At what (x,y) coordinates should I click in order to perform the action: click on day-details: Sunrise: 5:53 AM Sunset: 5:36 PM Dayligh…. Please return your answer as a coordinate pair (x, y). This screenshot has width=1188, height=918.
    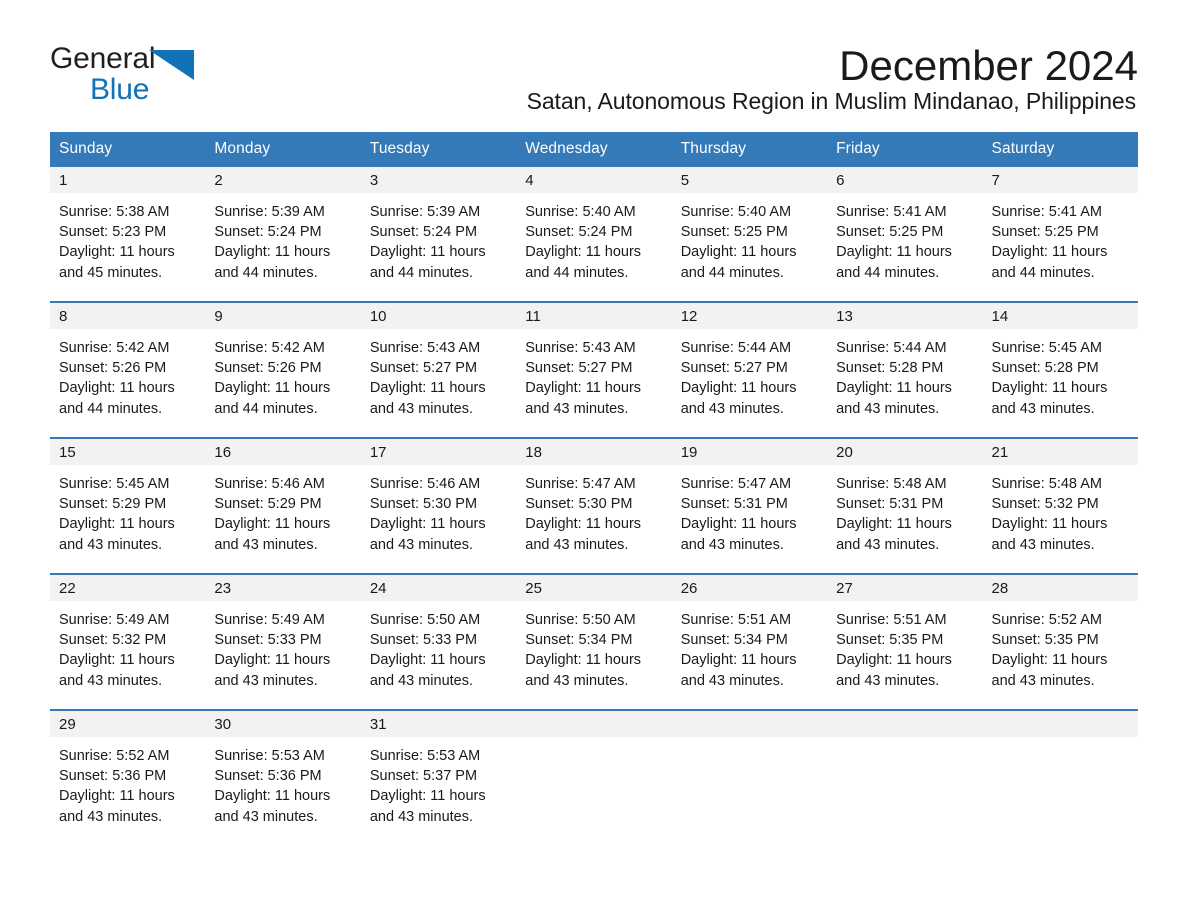
    Looking at the image, I should click on (282, 791).